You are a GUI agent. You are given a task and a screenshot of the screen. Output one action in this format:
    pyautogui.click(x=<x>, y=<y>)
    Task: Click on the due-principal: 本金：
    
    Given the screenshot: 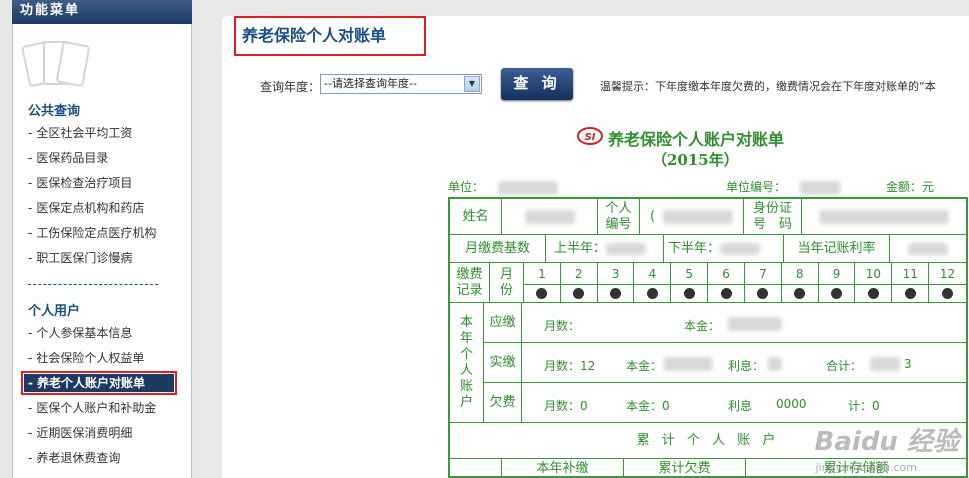 What is the action you would take?
    pyautogui.click(x=702, y=326)
    